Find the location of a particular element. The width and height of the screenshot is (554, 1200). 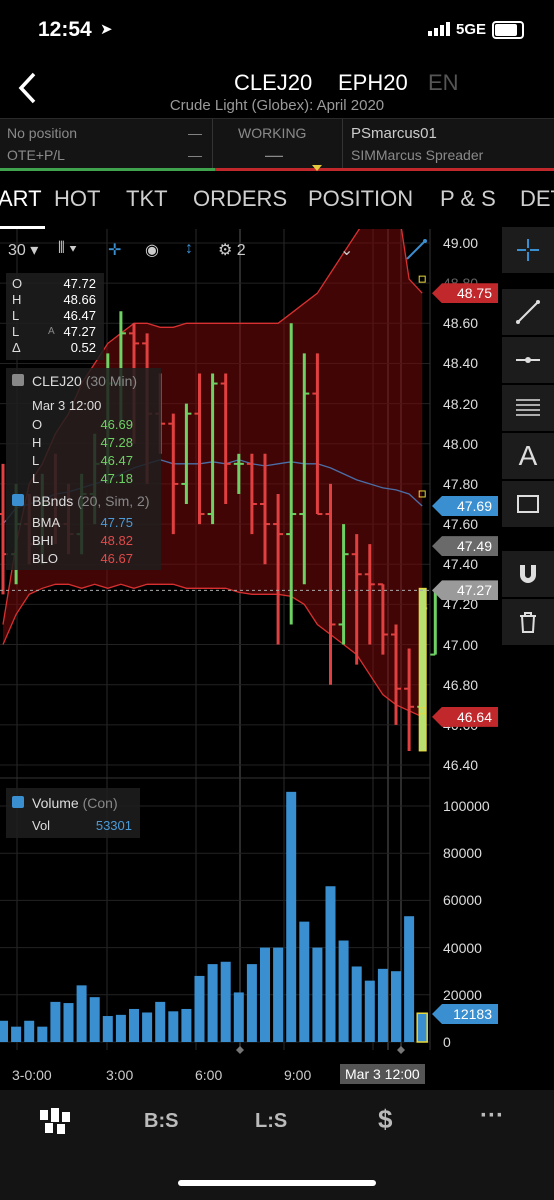

chart-nav-icon is located at coordinates (55, 1124).